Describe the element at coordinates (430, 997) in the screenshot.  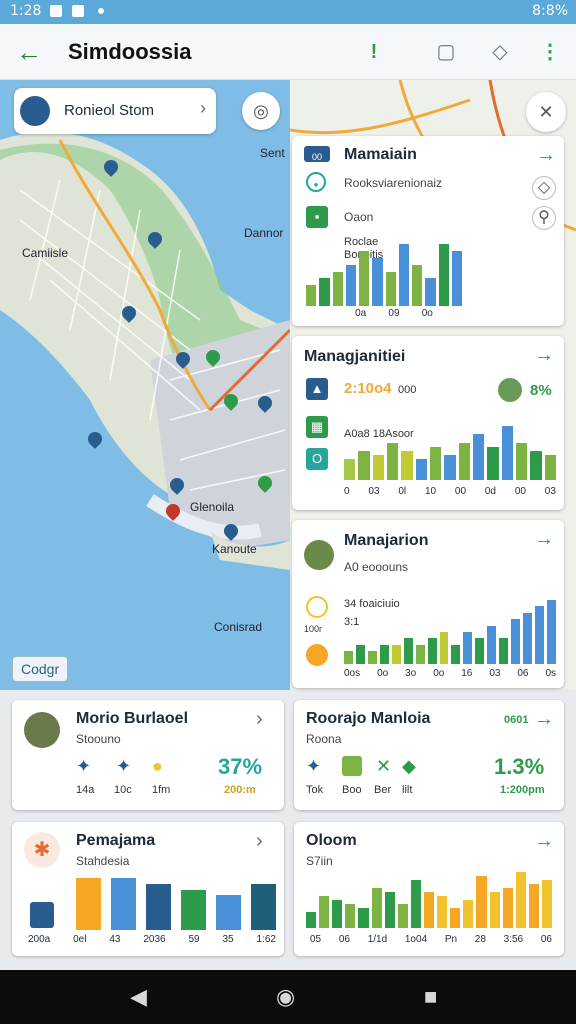
I see `recents-square-icon: ■` at that location.